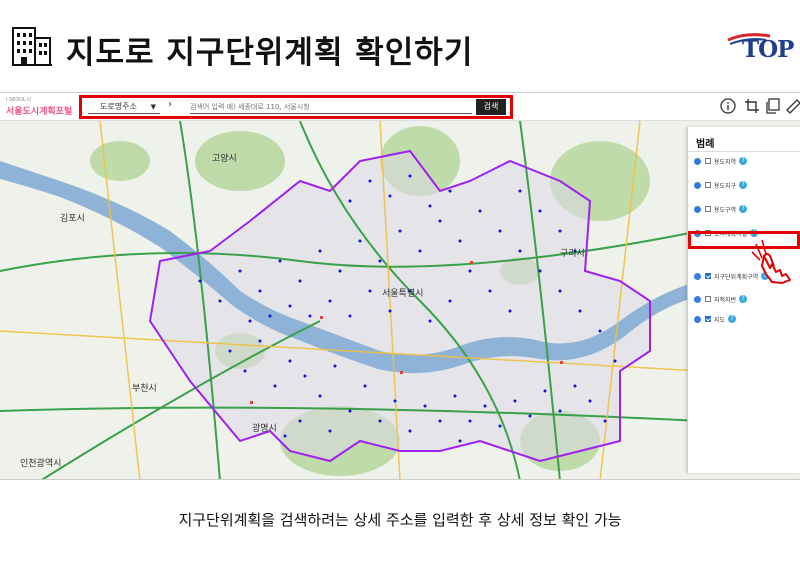 Image resolution: width=800 pixels, height=563 pixels. I want to click on building-icon, so click(32, 46).